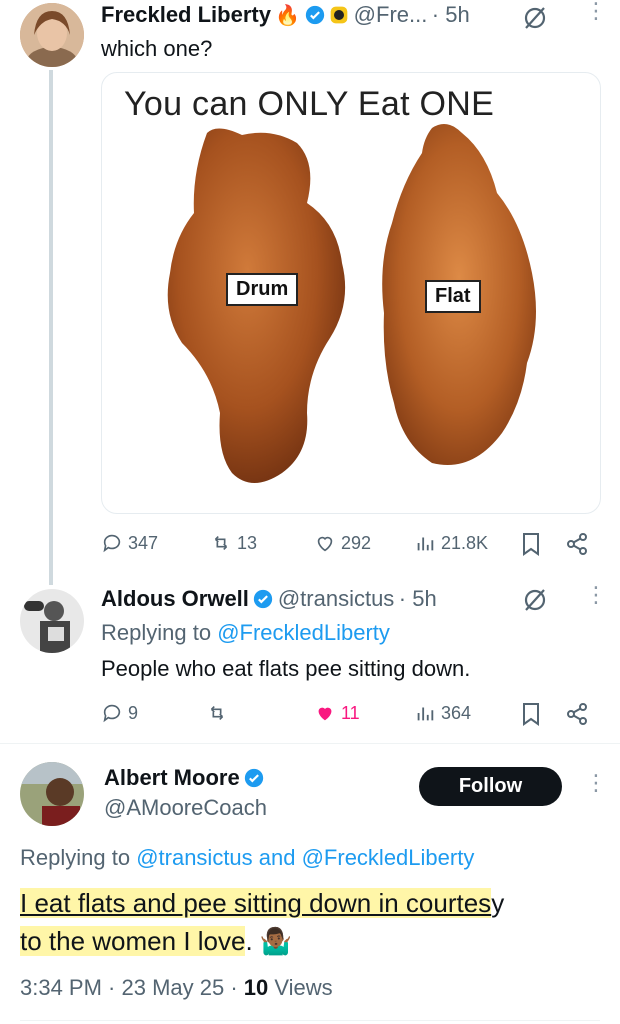 The height and width of the screenshot is (1024, 620). I want to click on flat-label: Flat, so click(453, 296).